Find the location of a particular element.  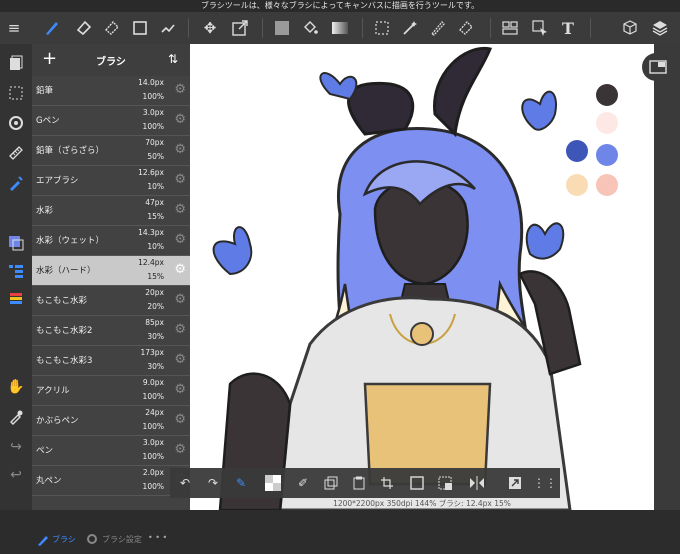

transparent-color-icon is located at coordinates (273, 483).